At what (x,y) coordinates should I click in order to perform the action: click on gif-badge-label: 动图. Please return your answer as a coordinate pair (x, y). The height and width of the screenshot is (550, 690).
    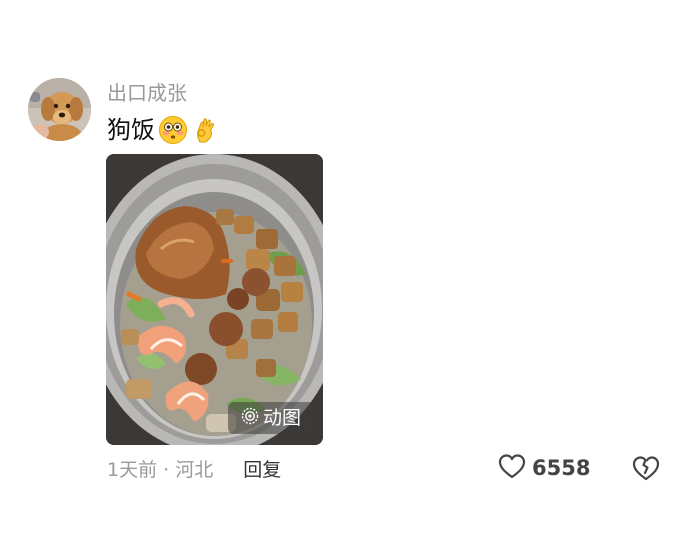
    Looking at the image, I should click on (281, 418).